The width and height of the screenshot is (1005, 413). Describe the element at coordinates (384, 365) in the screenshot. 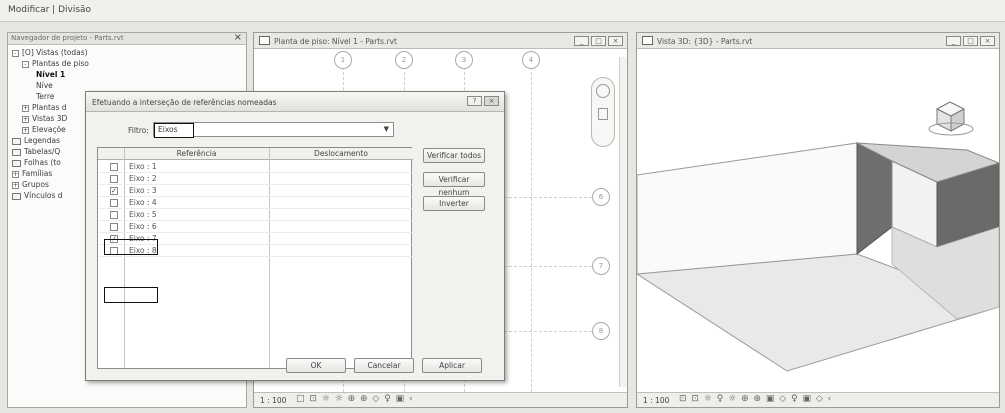

I see `cancel-button: Cancelar` at that location.